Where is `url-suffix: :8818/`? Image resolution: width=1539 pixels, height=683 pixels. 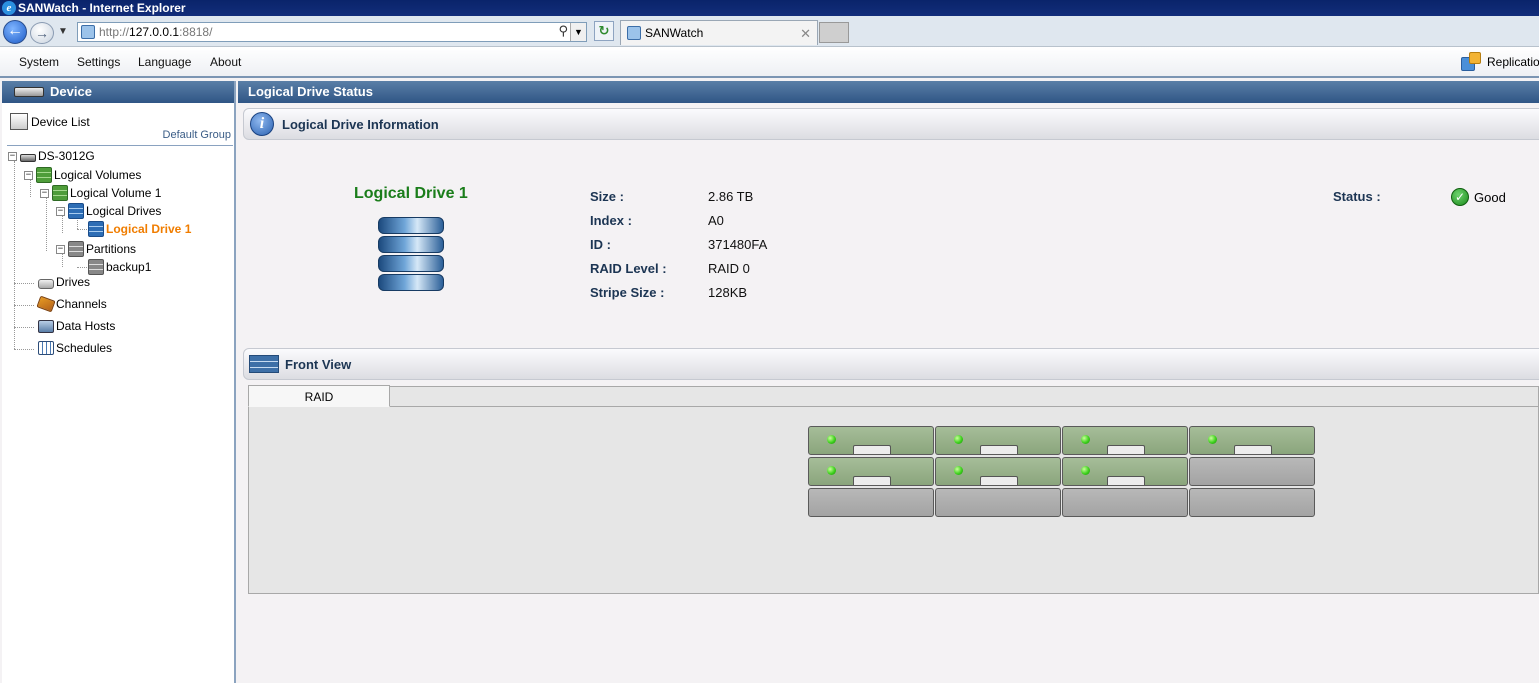
url-suffix: :8818/ is located at coordinates (196, 32).